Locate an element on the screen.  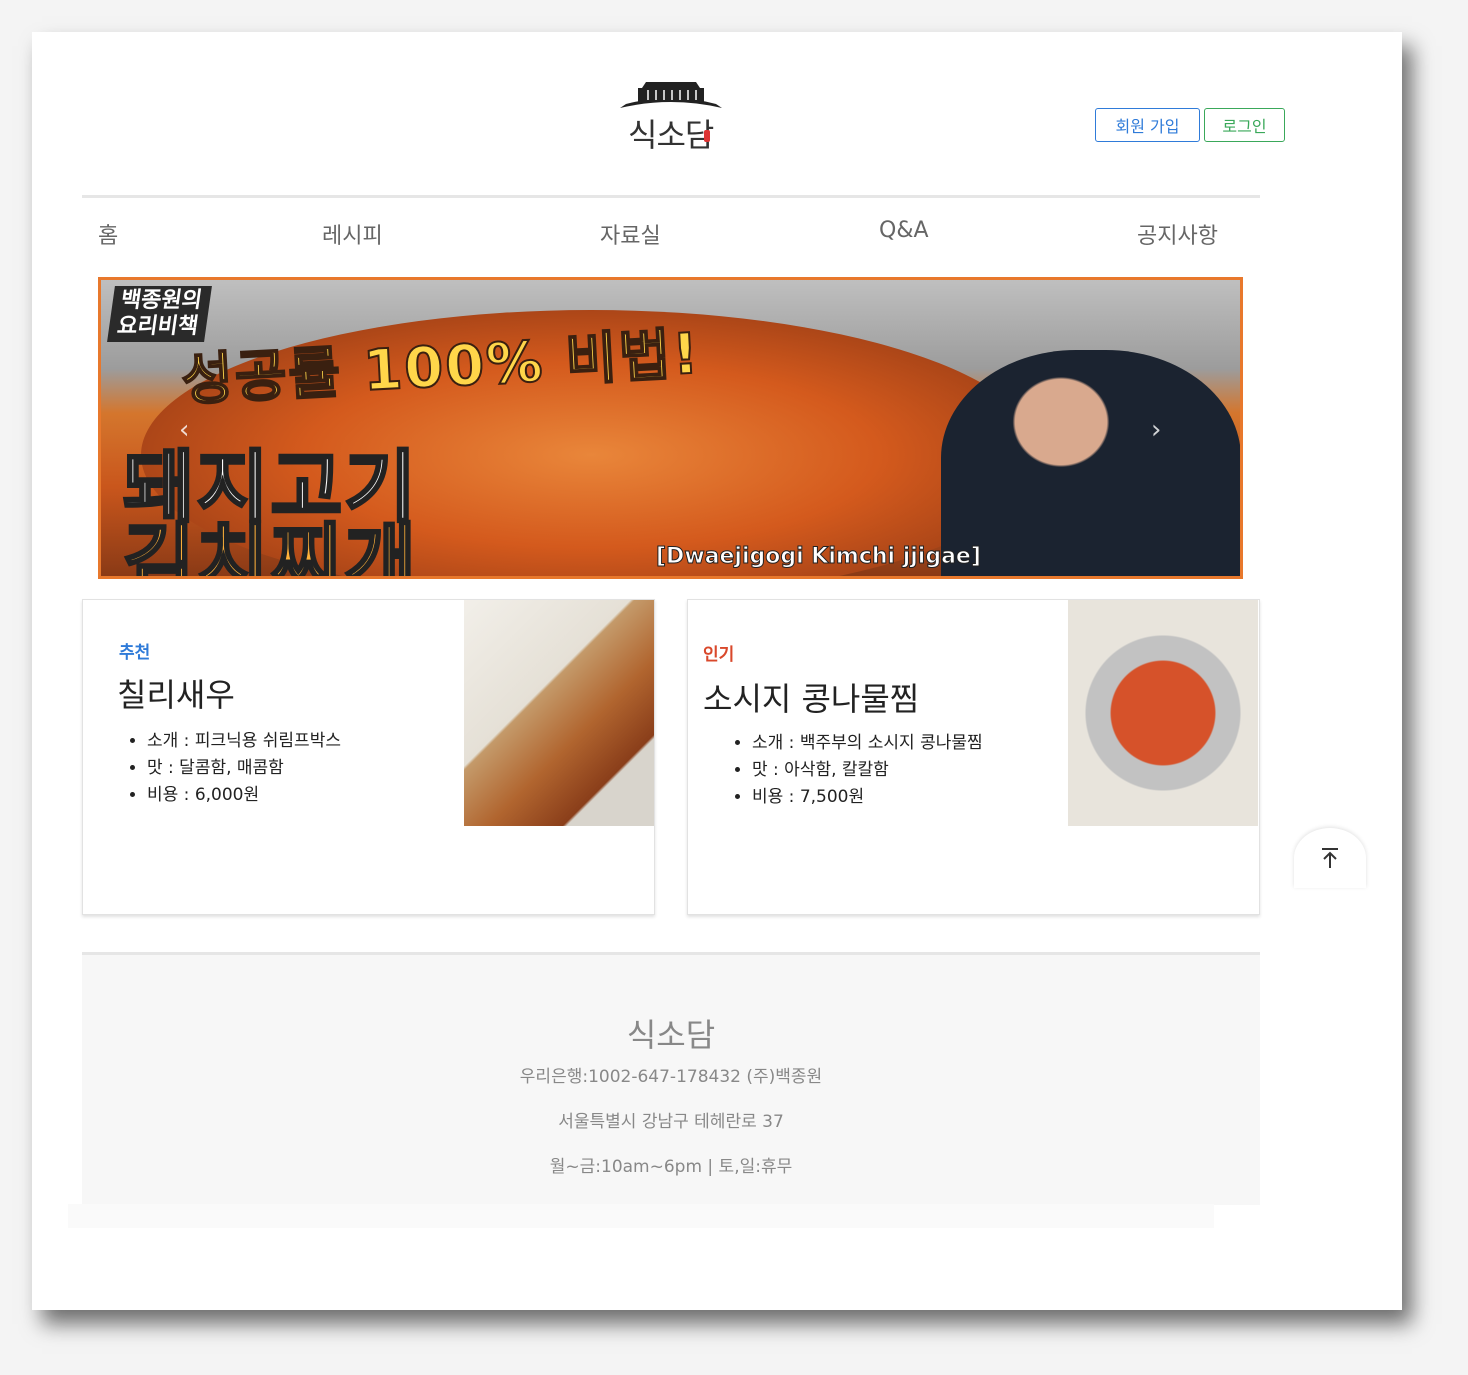
card-detail-cost: 비용 : 7,500원 is located at coordinates (867, 797).